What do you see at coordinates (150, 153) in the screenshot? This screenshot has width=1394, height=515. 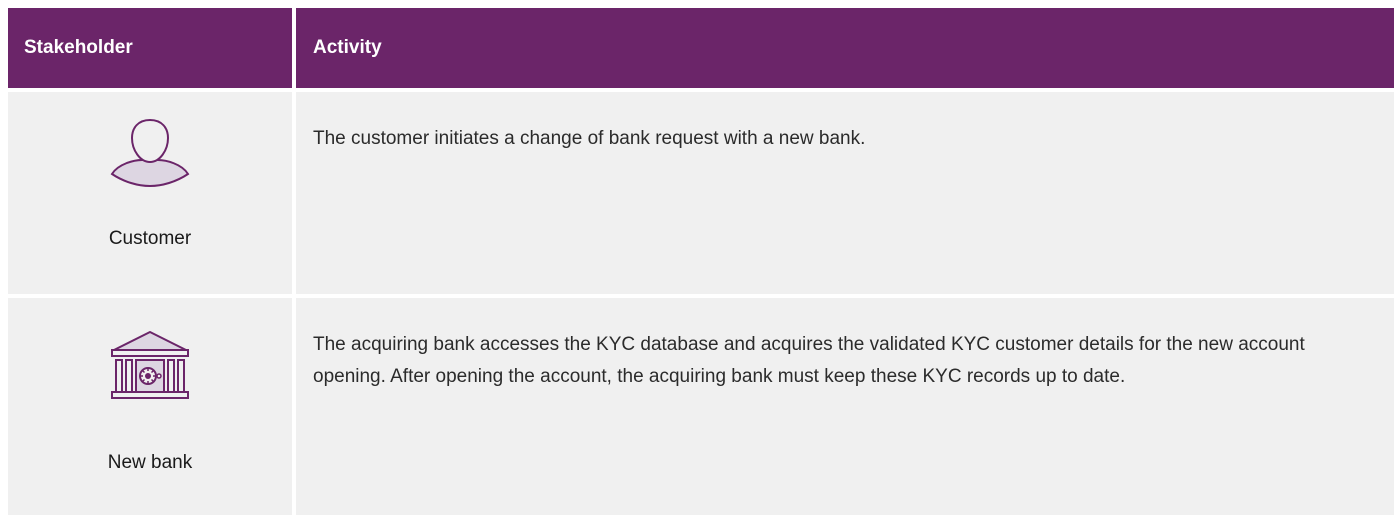 I see `person-icon` at bounding box center [150, 153].